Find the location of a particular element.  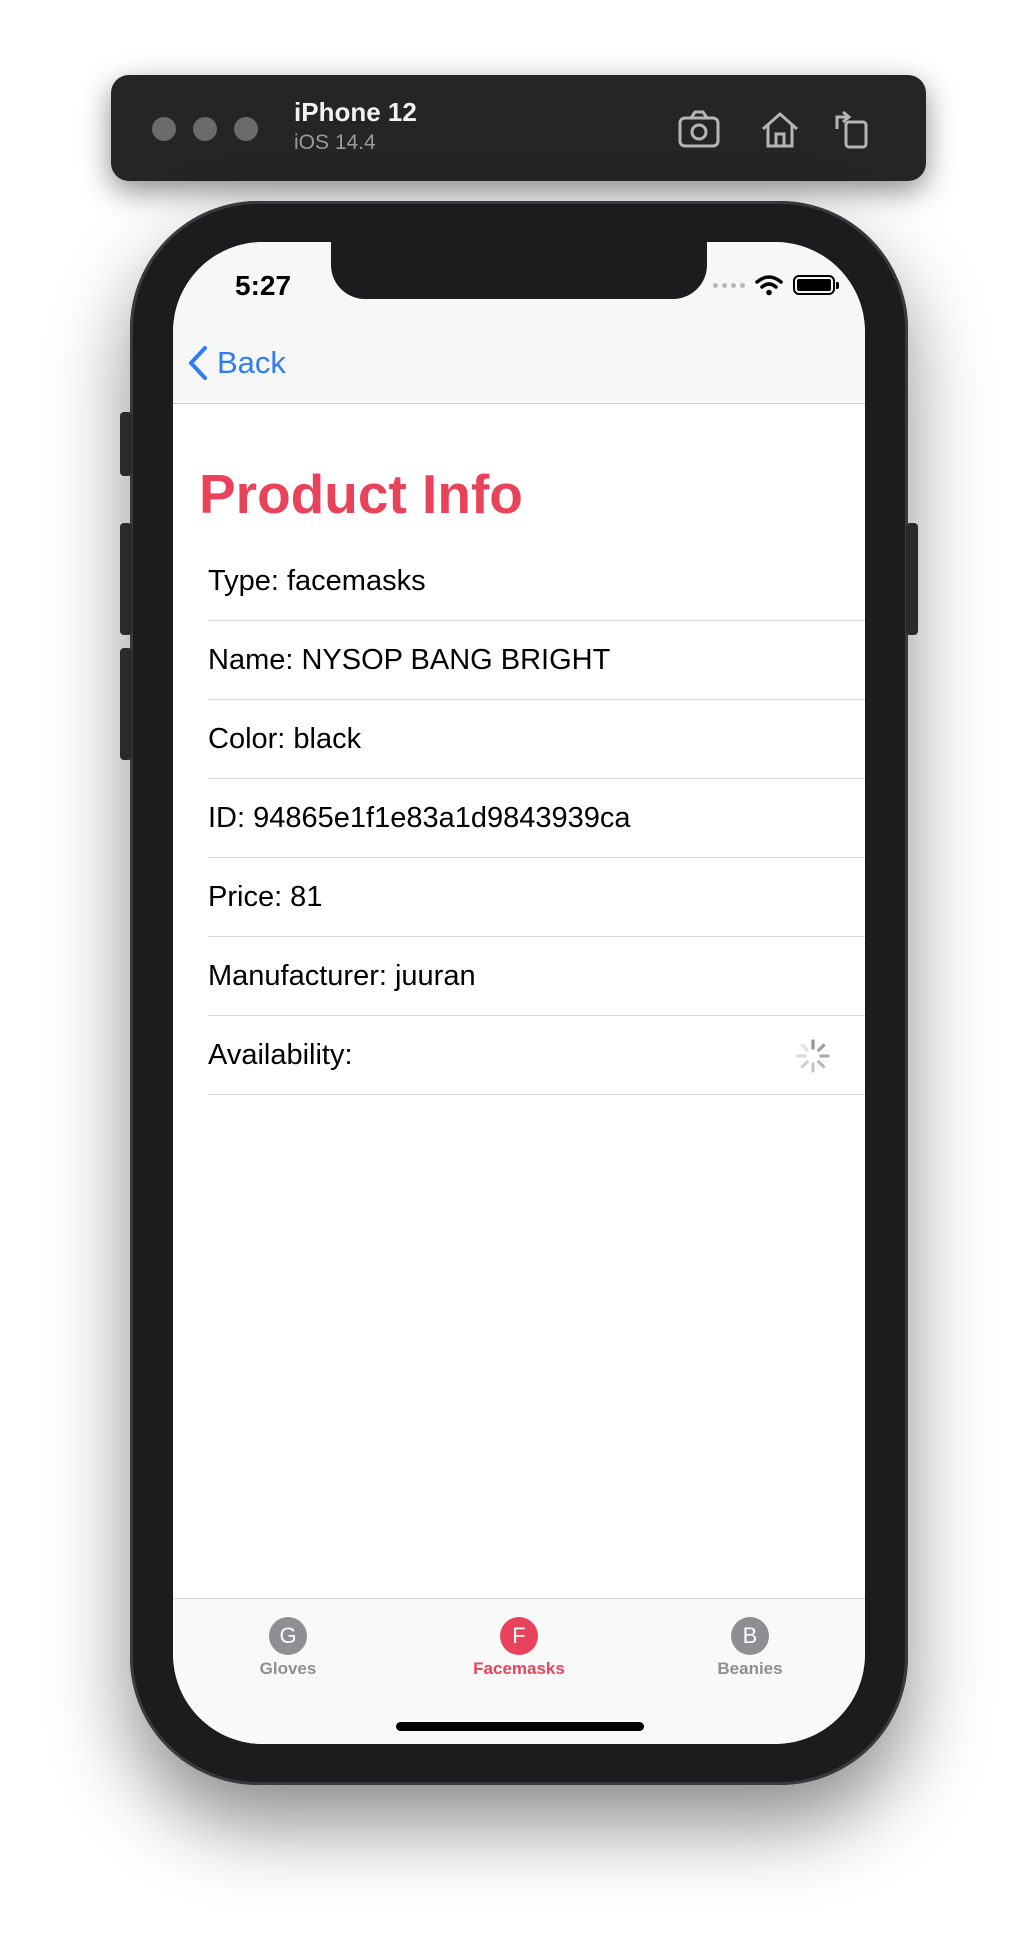

simulator-os-version: iOS 14.4 is located at coordinates (335, 142).